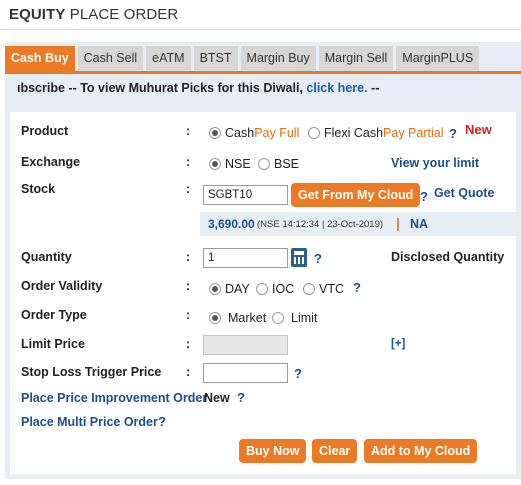 This screenshot has height=485, width=521. Describe the element at coordinates (188, 162) in the screenshot. I see `exchange-colon: :` at that location.